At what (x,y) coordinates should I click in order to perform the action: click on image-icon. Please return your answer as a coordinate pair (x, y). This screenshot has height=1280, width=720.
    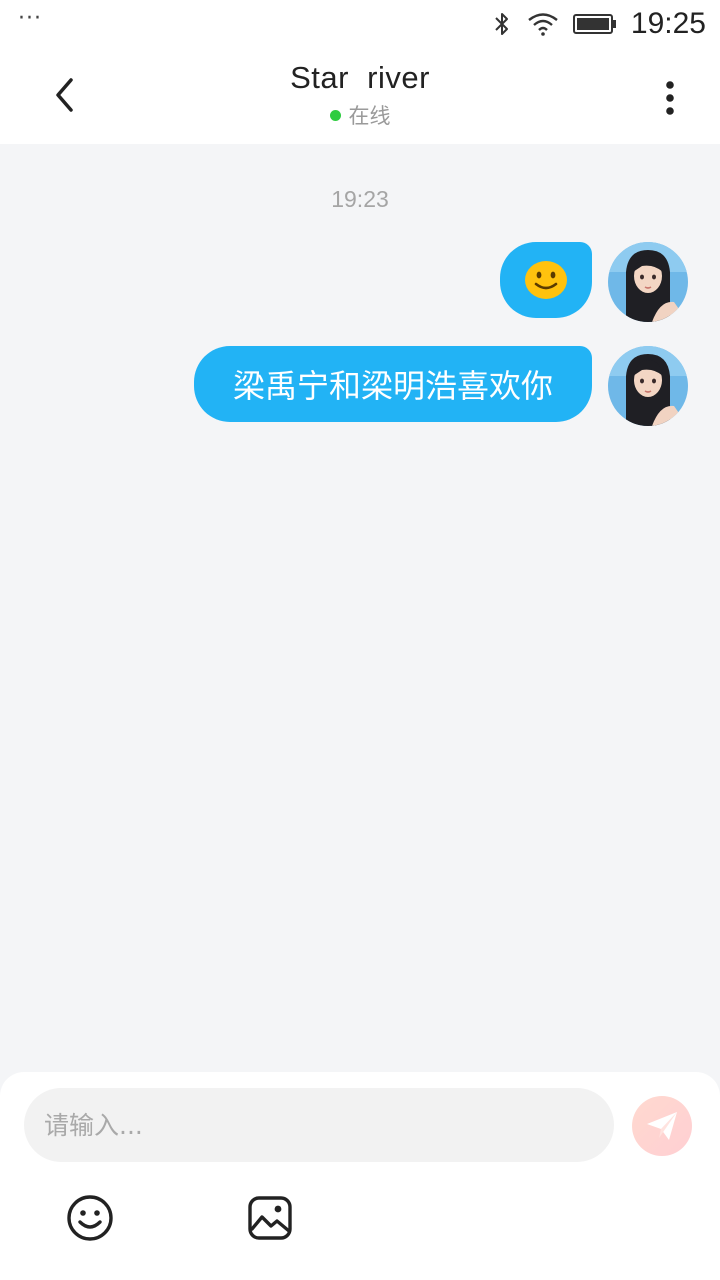
    Looking at the image, I should click on (270, 1218).